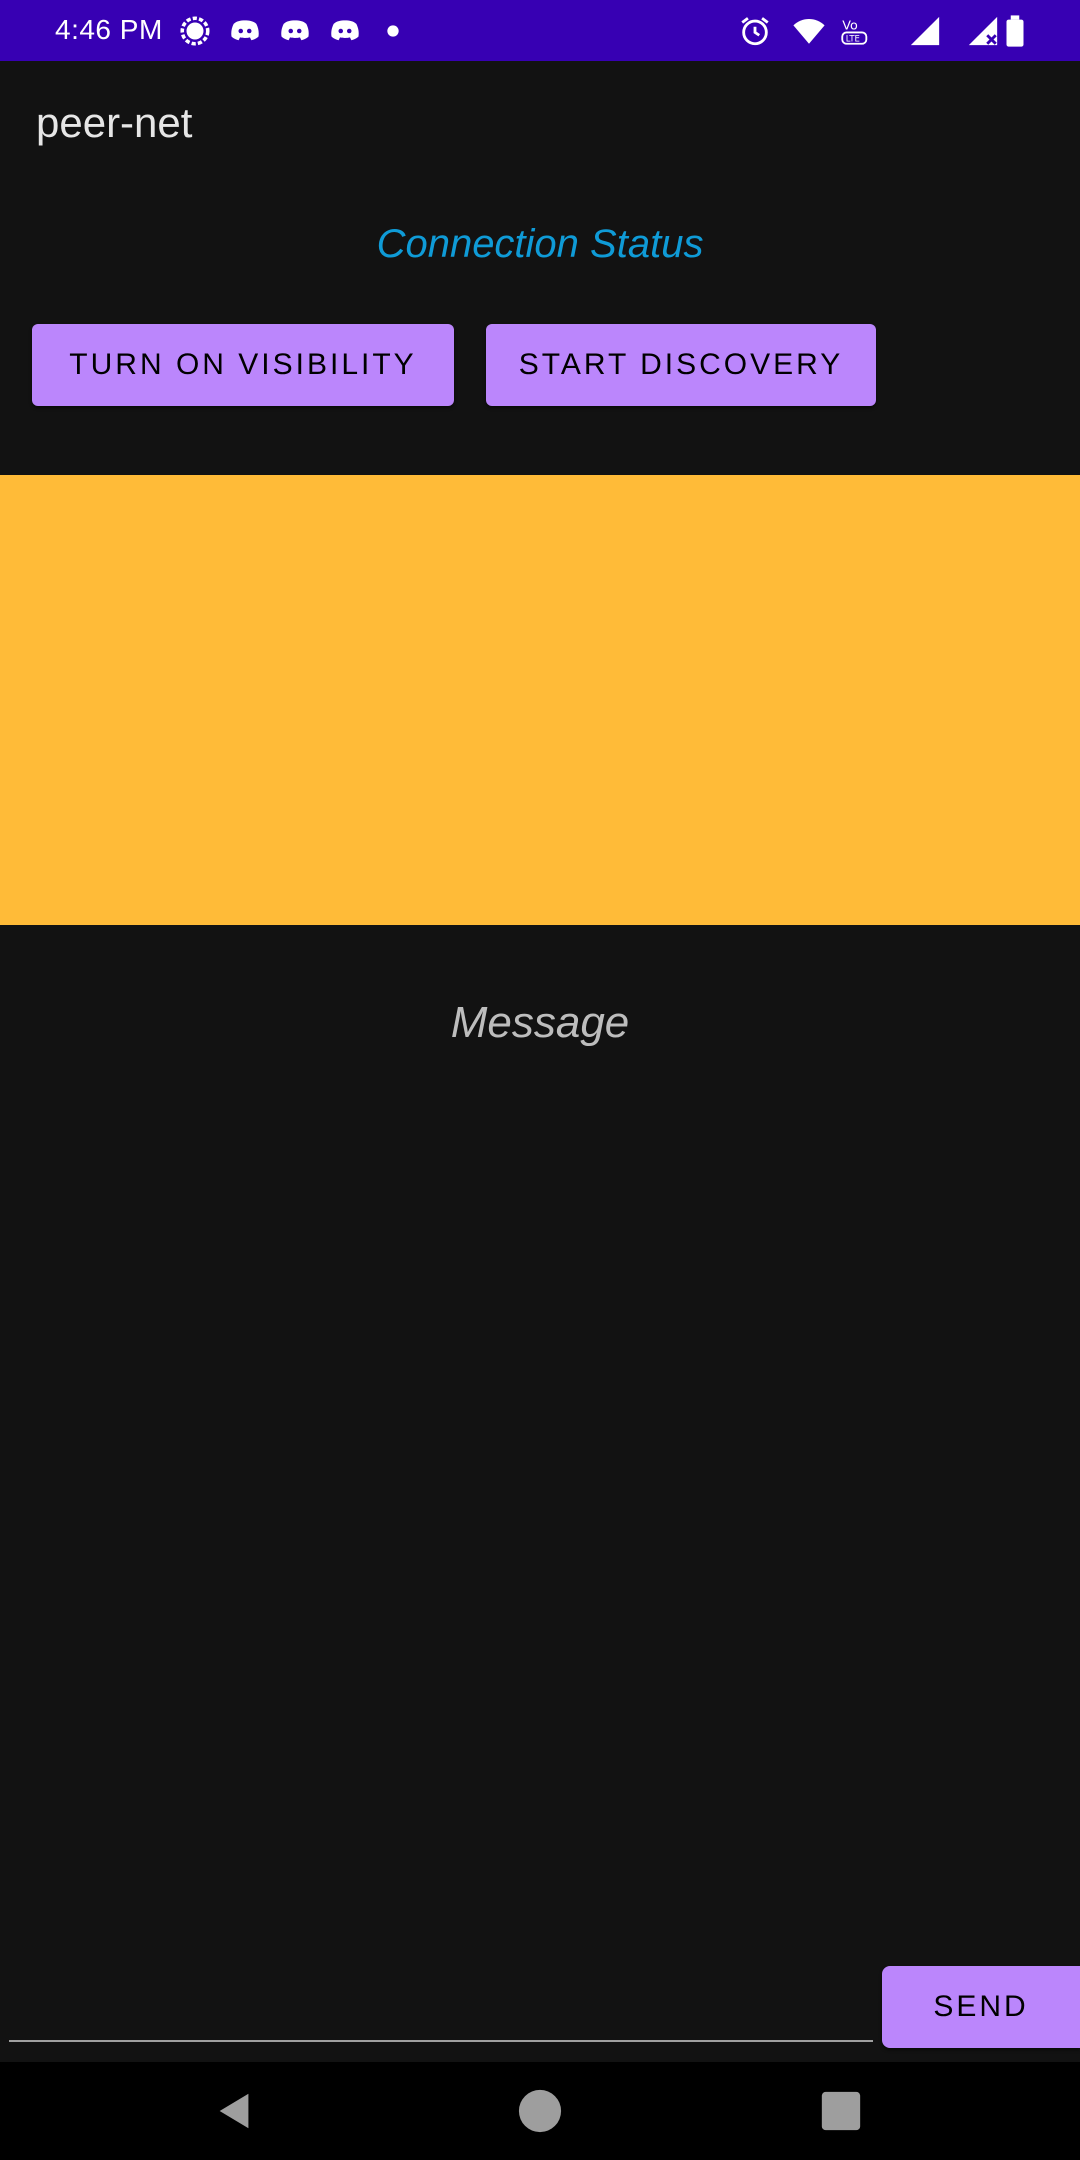 This screenshot has width=1080, height=2160. Describe the element at coordinates (109, 29) in the screenshot. I see `status-time: 4:46 PM` at that location.